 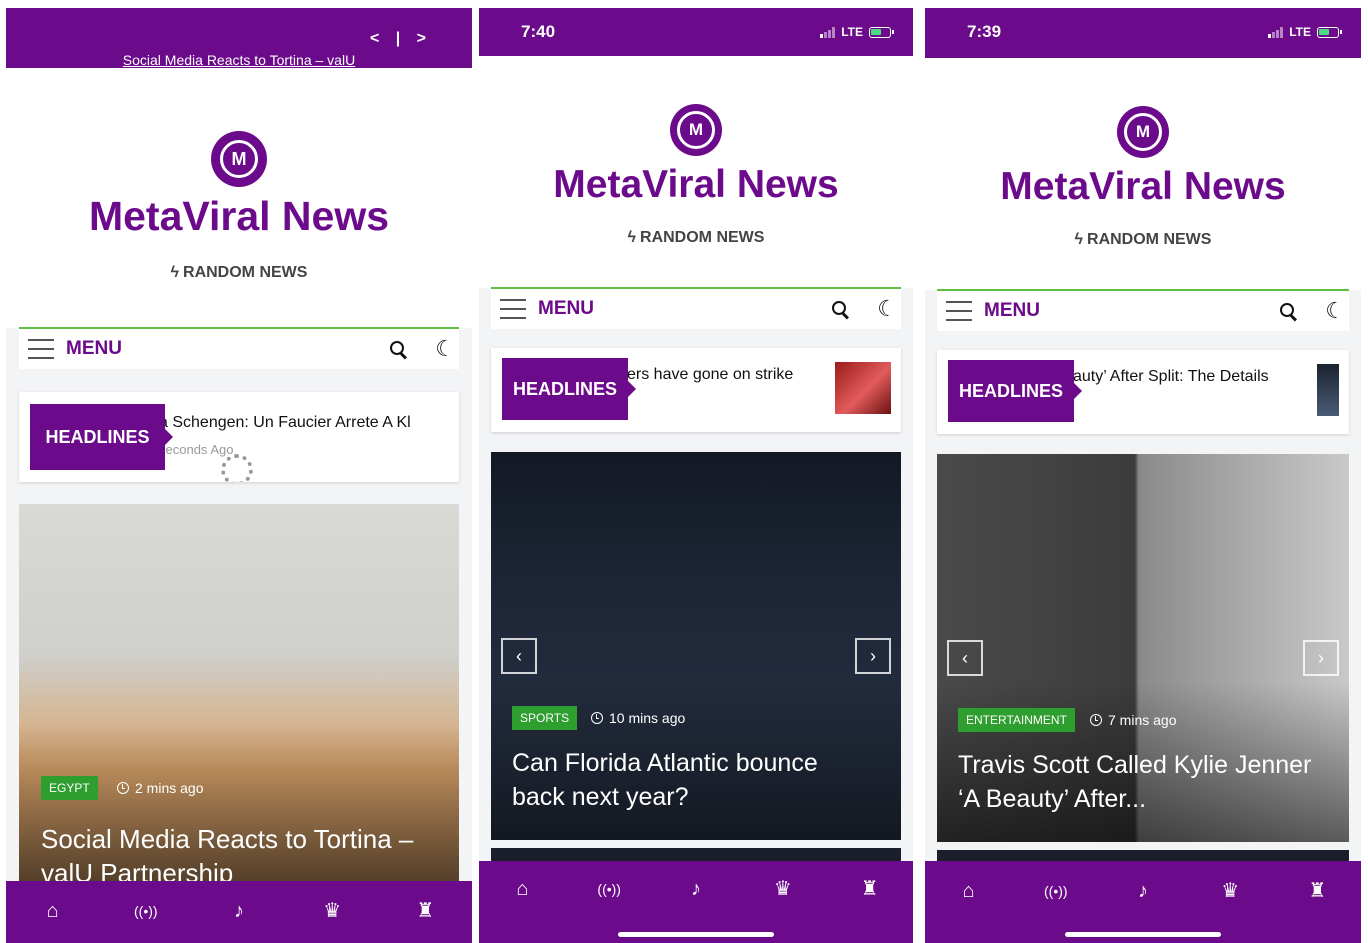 I want to click on post-time-label: 7 mins ago, so click(x=1142, y=720).